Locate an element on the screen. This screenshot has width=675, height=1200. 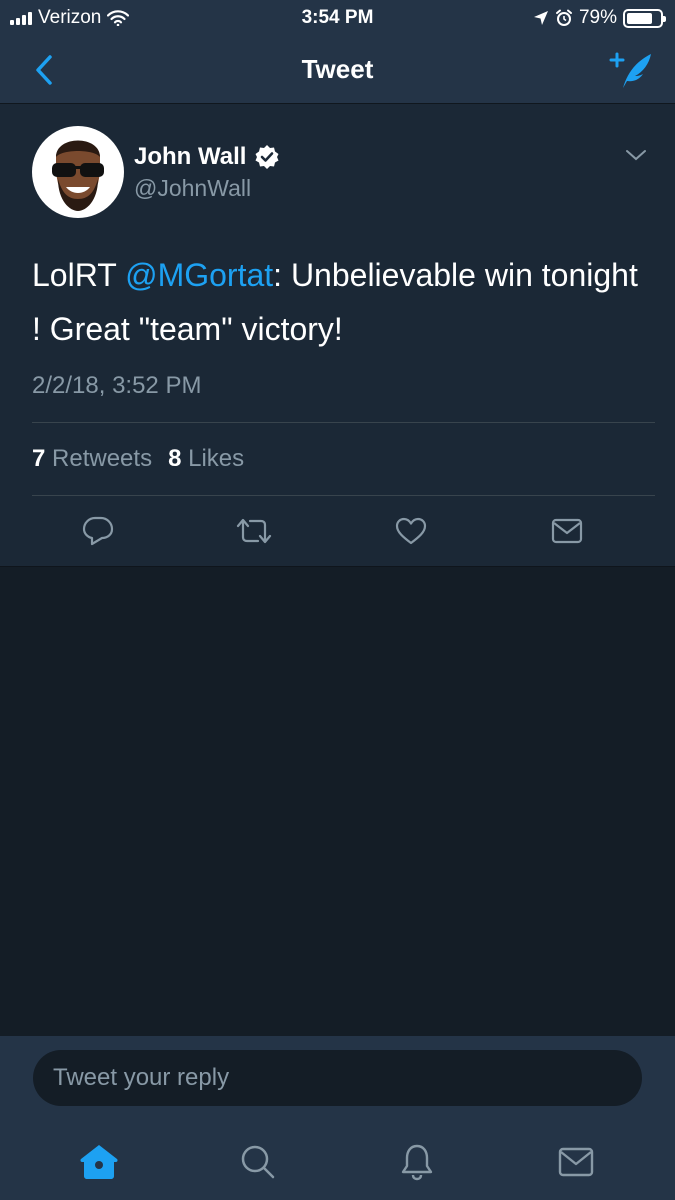
alarm-clock-icon is located at coordinates (563, 17).